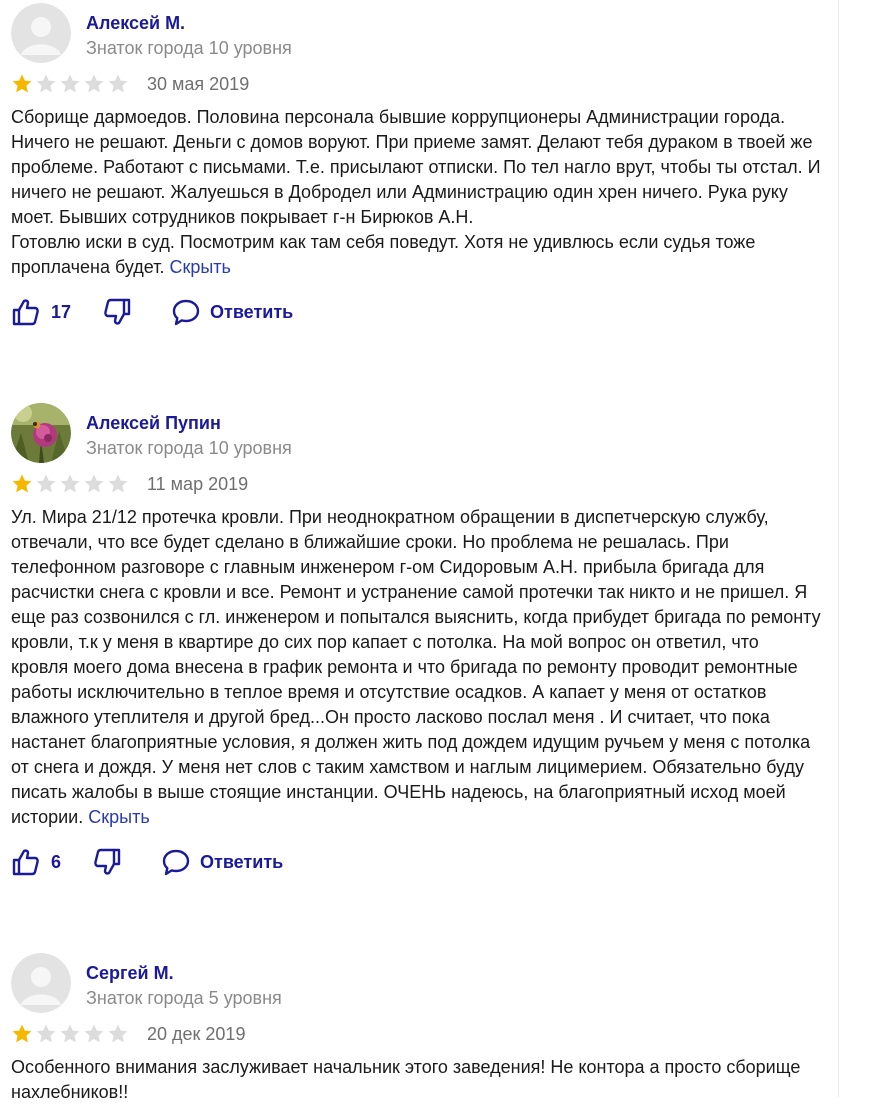 This screenshot has width=876, height=1105. What do you see at coordinates (184, 998) in the screenshot?
I see `author-rank: Знаток города 5 уровня` at bounding box center [184, 998].